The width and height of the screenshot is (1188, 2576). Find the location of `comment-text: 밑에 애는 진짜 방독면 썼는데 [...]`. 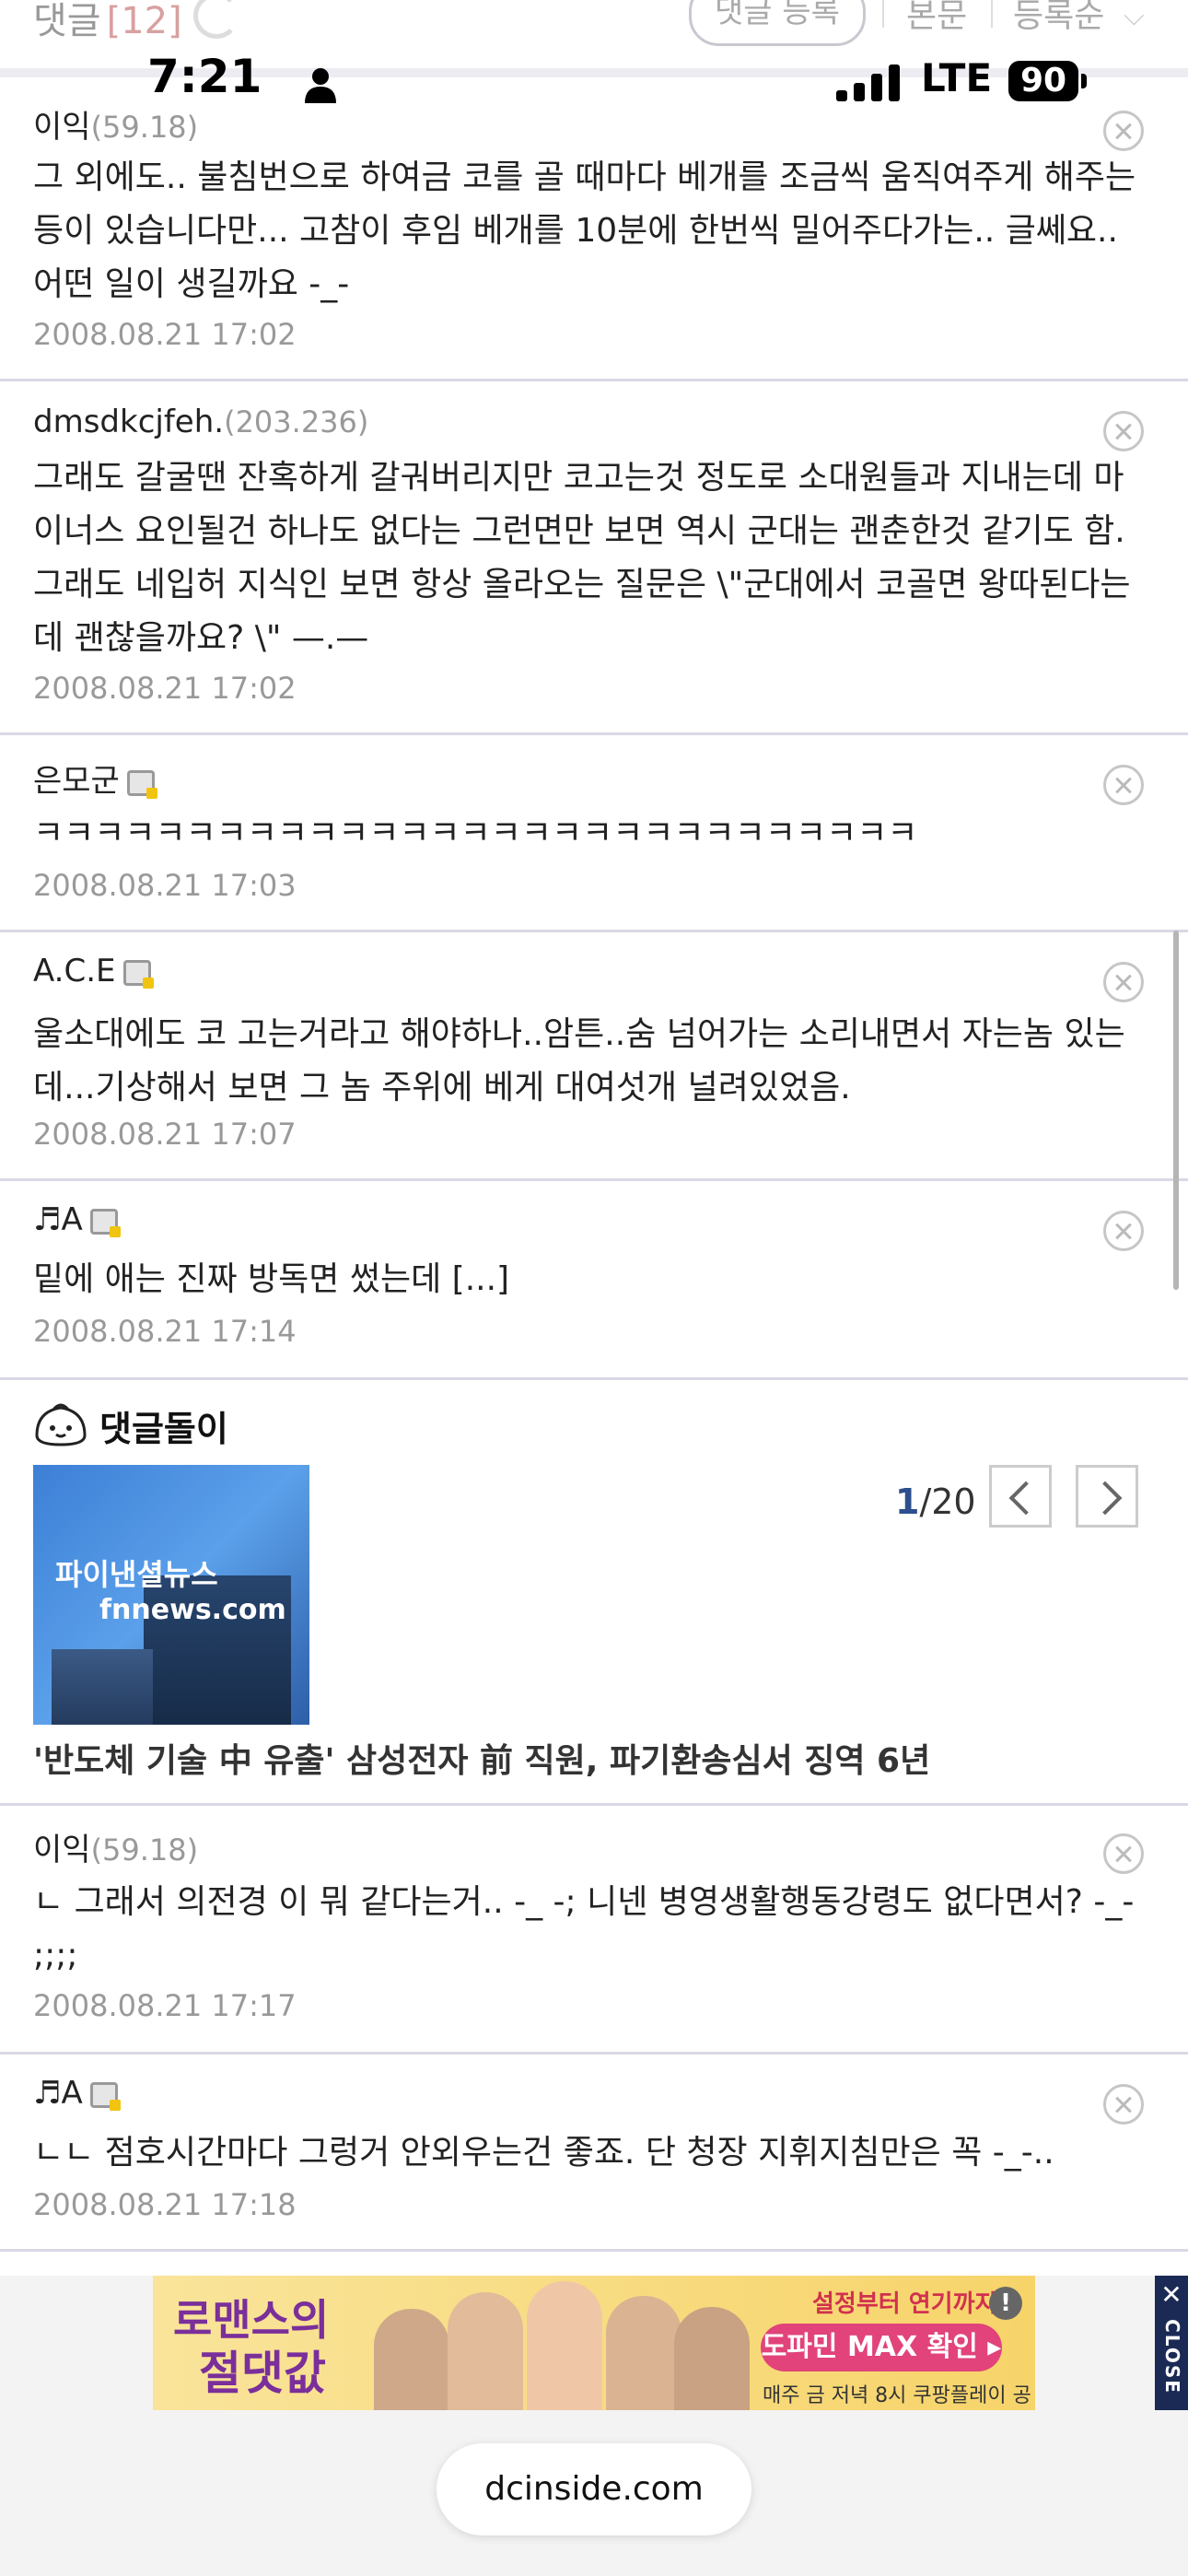

comment-text: 밑에 애는 진짜 방독면 썼는데 [...] is located at coordinates (271, 1279).